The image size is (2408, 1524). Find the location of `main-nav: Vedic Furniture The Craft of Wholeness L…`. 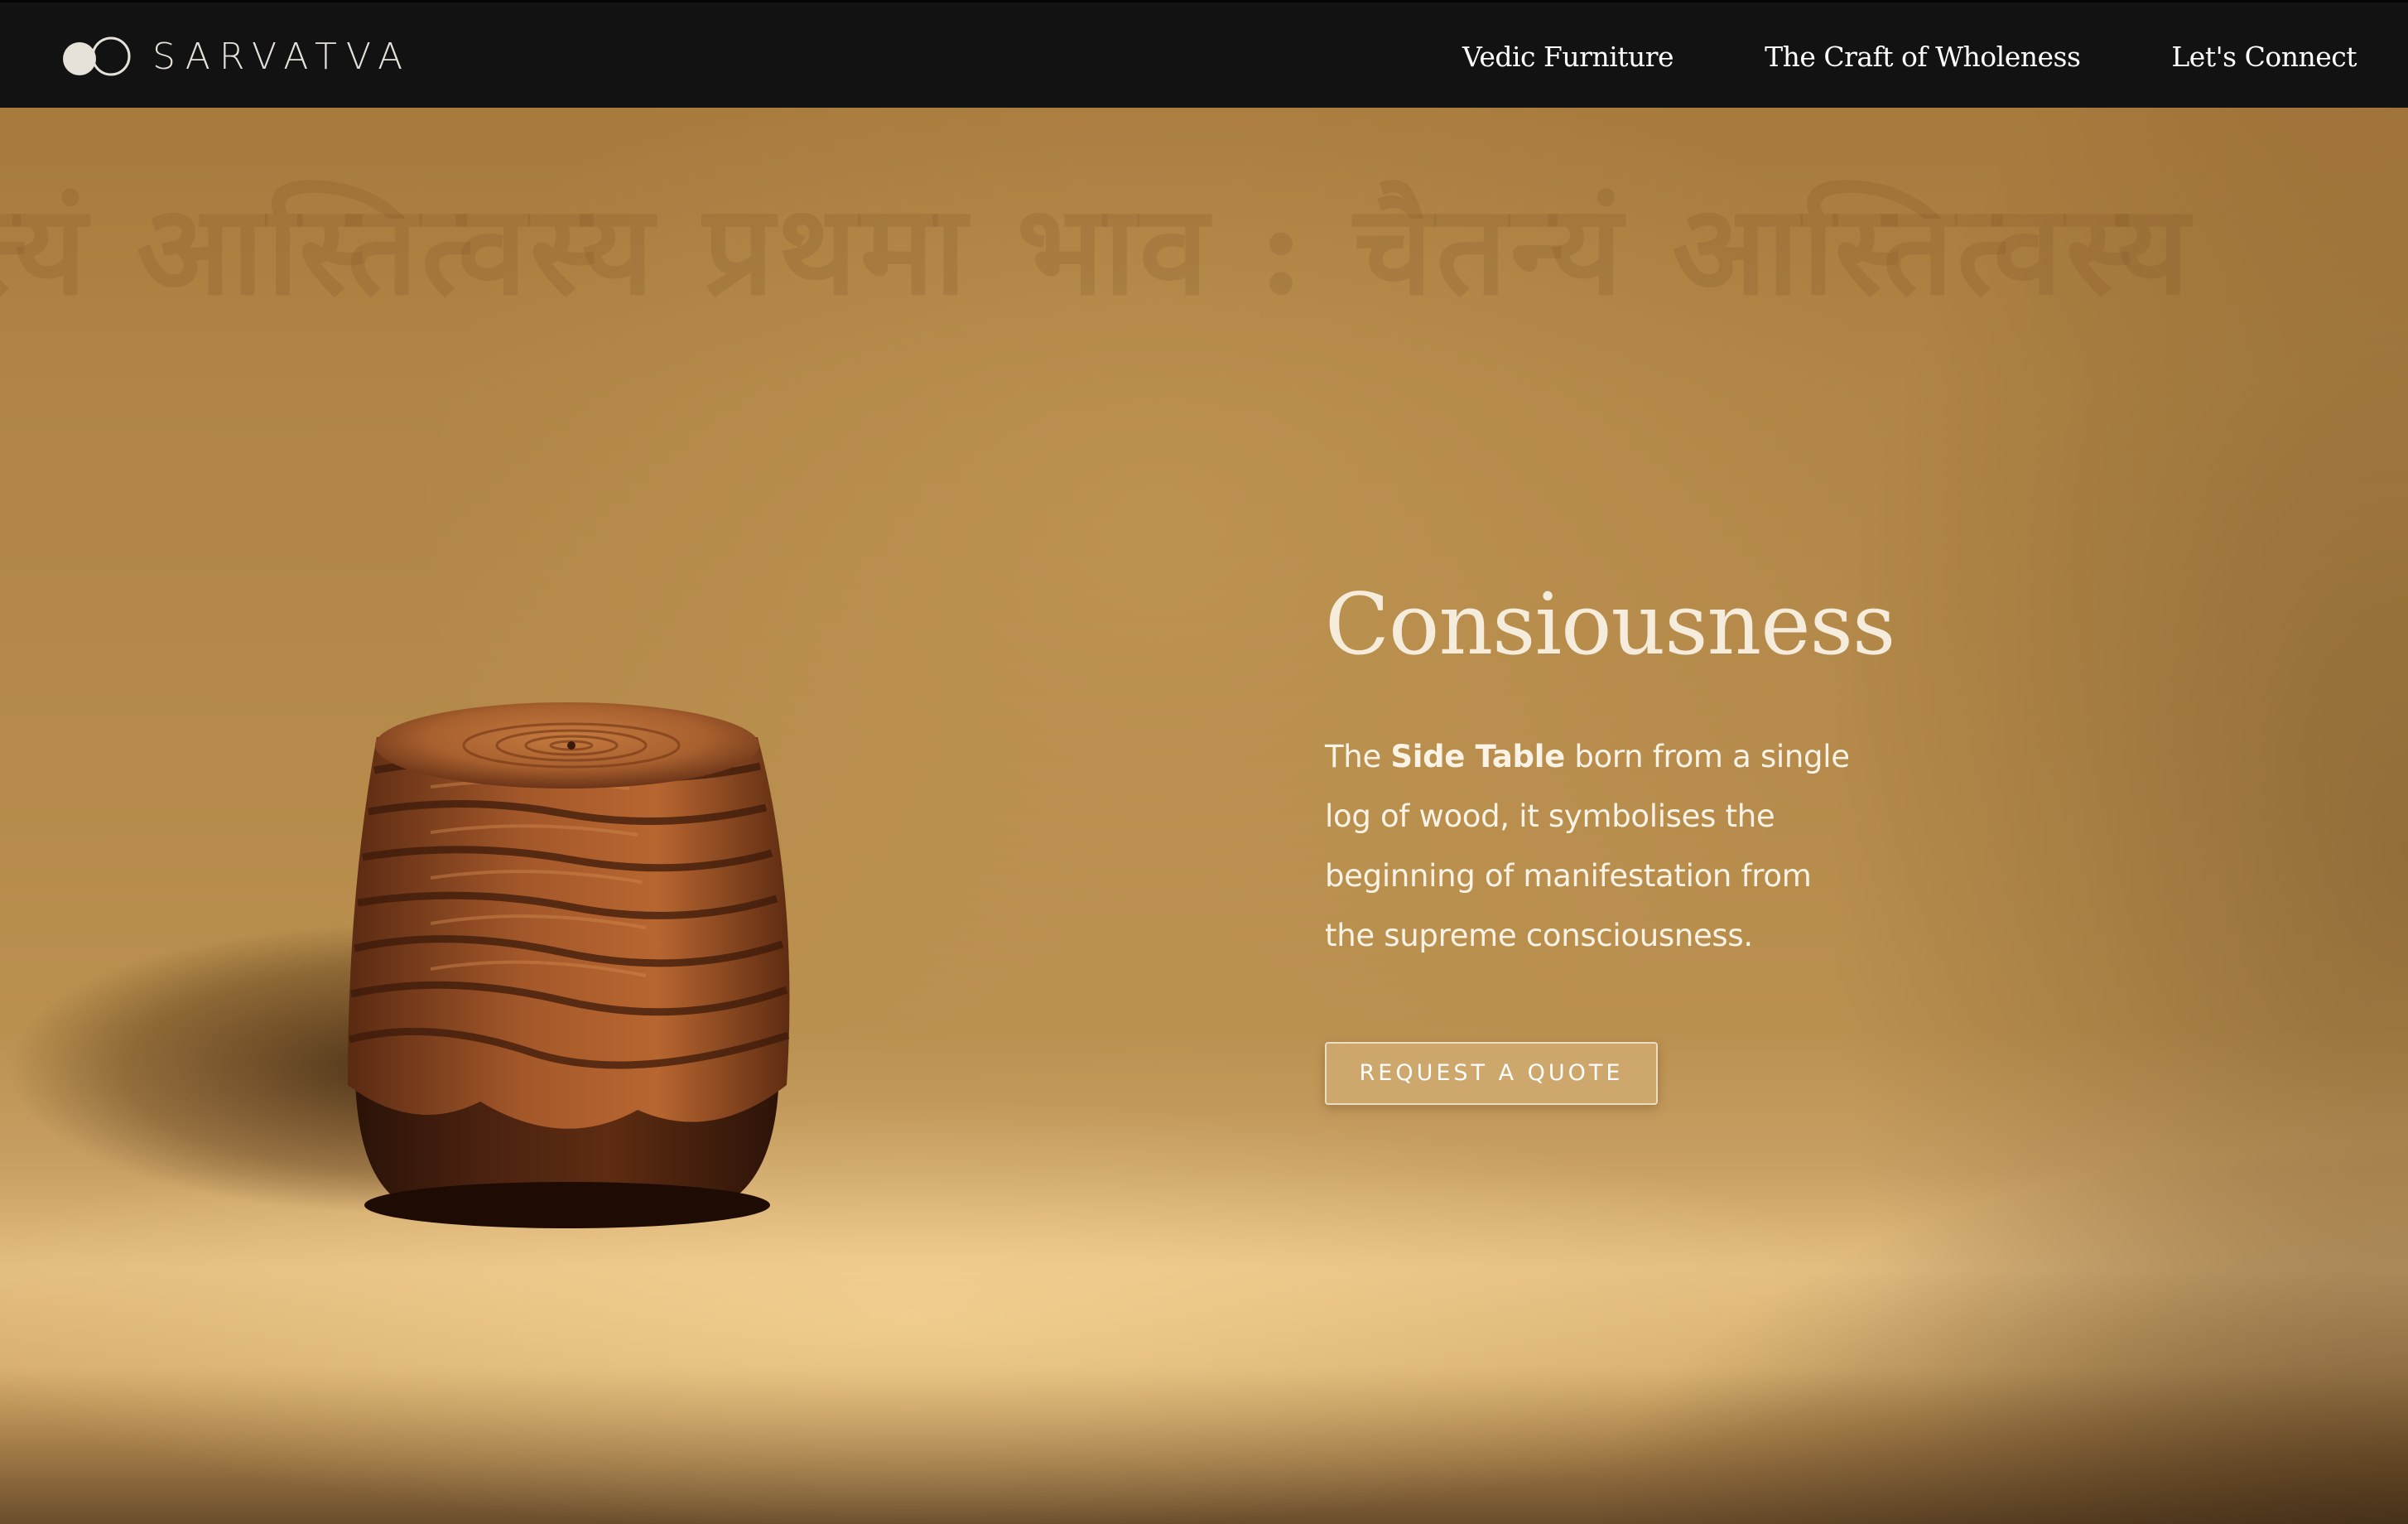

main-nav: Vedic Furniture The Craft of Wholeness L… is located at coordinates (1864, 56).